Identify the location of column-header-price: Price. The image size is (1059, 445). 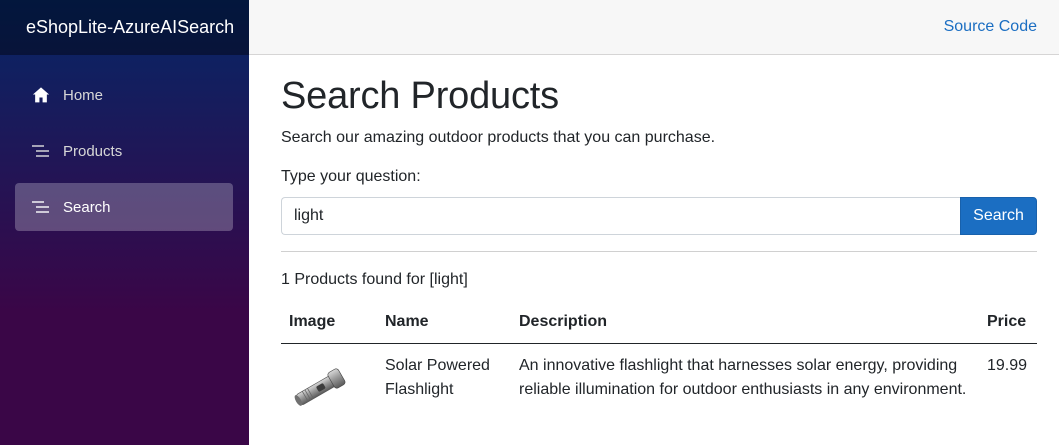
(1008, 328).